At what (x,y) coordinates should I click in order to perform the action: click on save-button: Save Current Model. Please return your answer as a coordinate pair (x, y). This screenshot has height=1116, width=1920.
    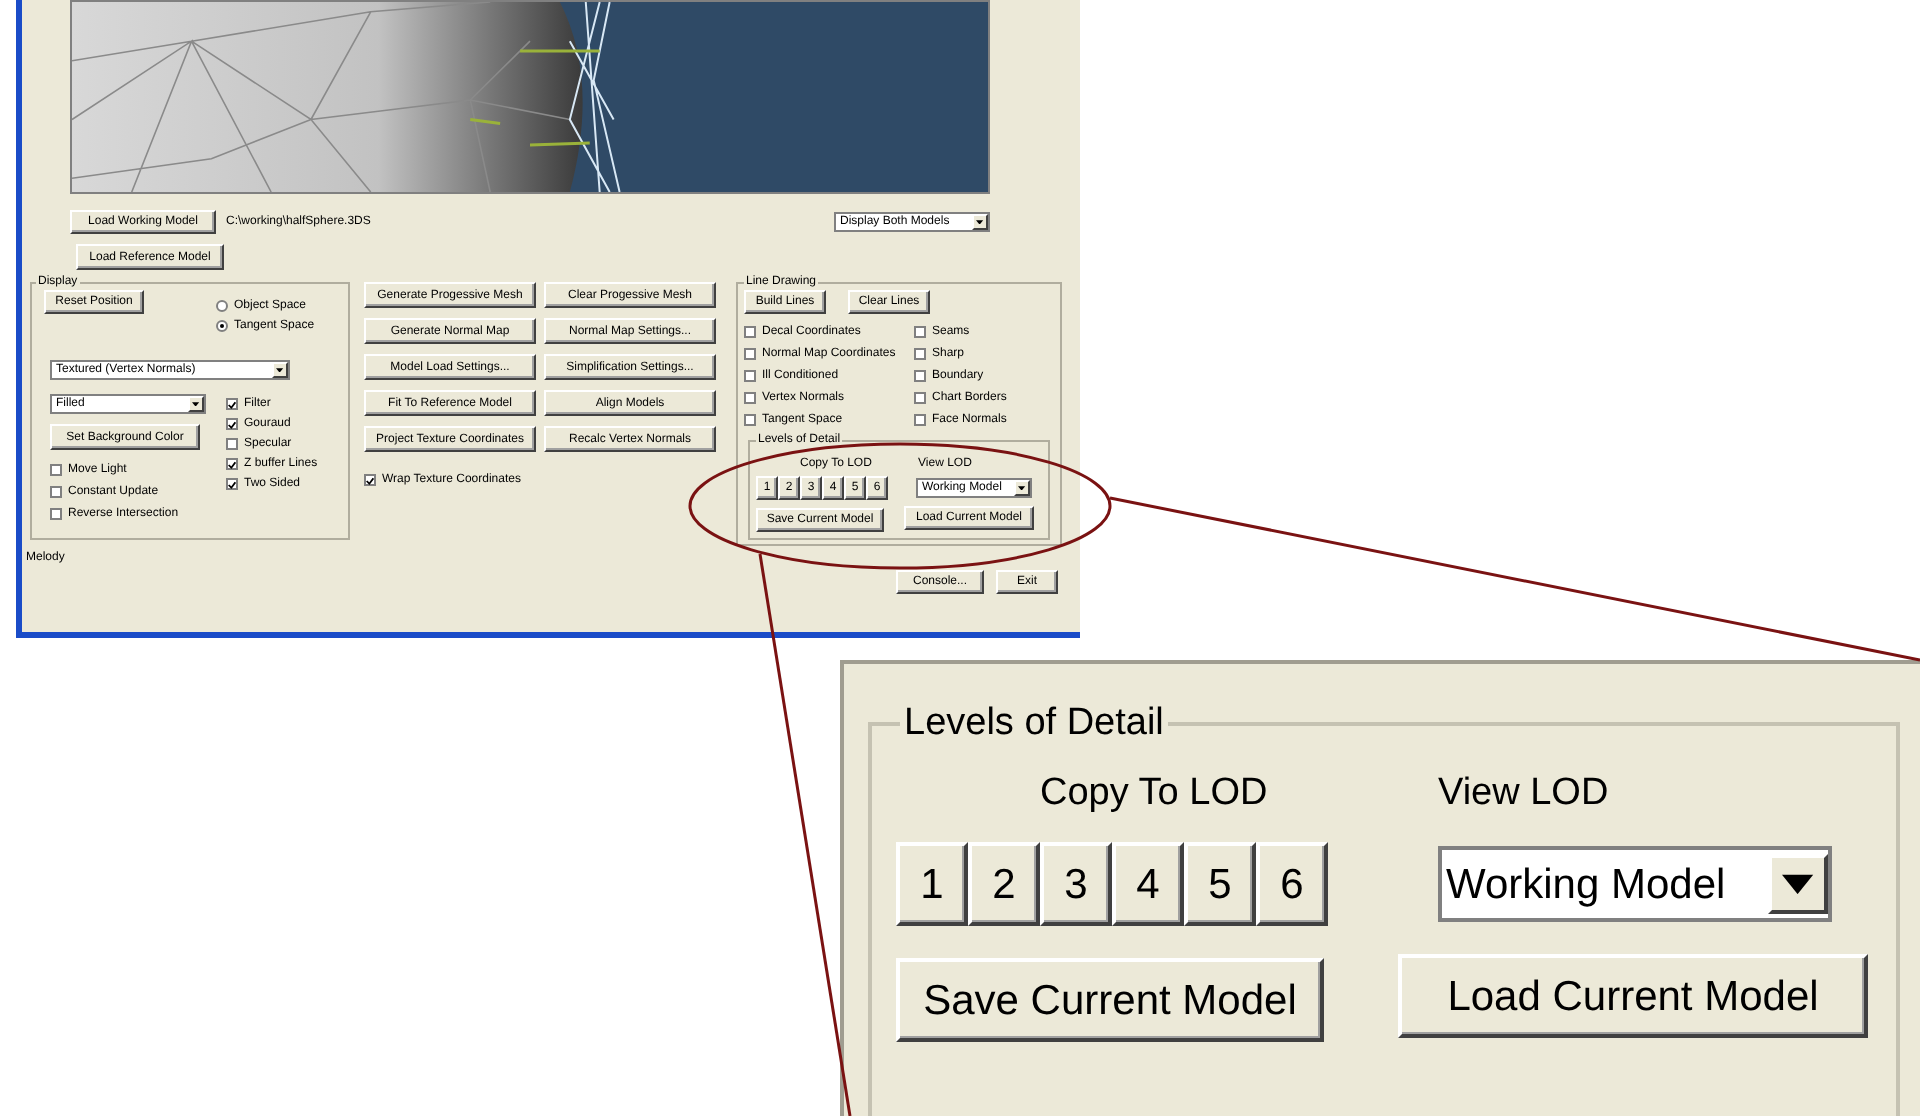
    Looking at the image, I should click on (1110, 1000).